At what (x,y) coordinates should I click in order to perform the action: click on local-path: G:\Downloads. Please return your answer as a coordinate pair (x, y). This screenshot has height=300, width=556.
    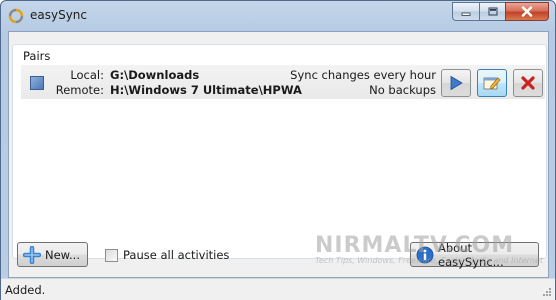
    Looking at the image, I should click on (155, 75).